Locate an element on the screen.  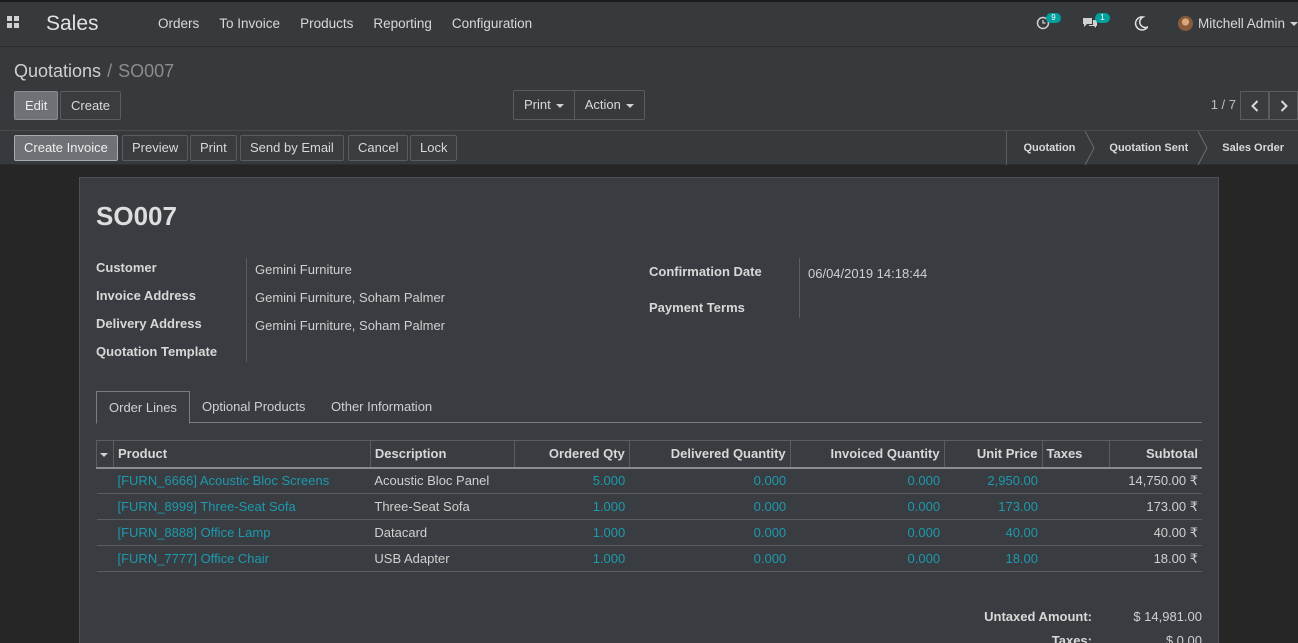
messages-chat-icon: 1 is located at coordinates (1096, 23).